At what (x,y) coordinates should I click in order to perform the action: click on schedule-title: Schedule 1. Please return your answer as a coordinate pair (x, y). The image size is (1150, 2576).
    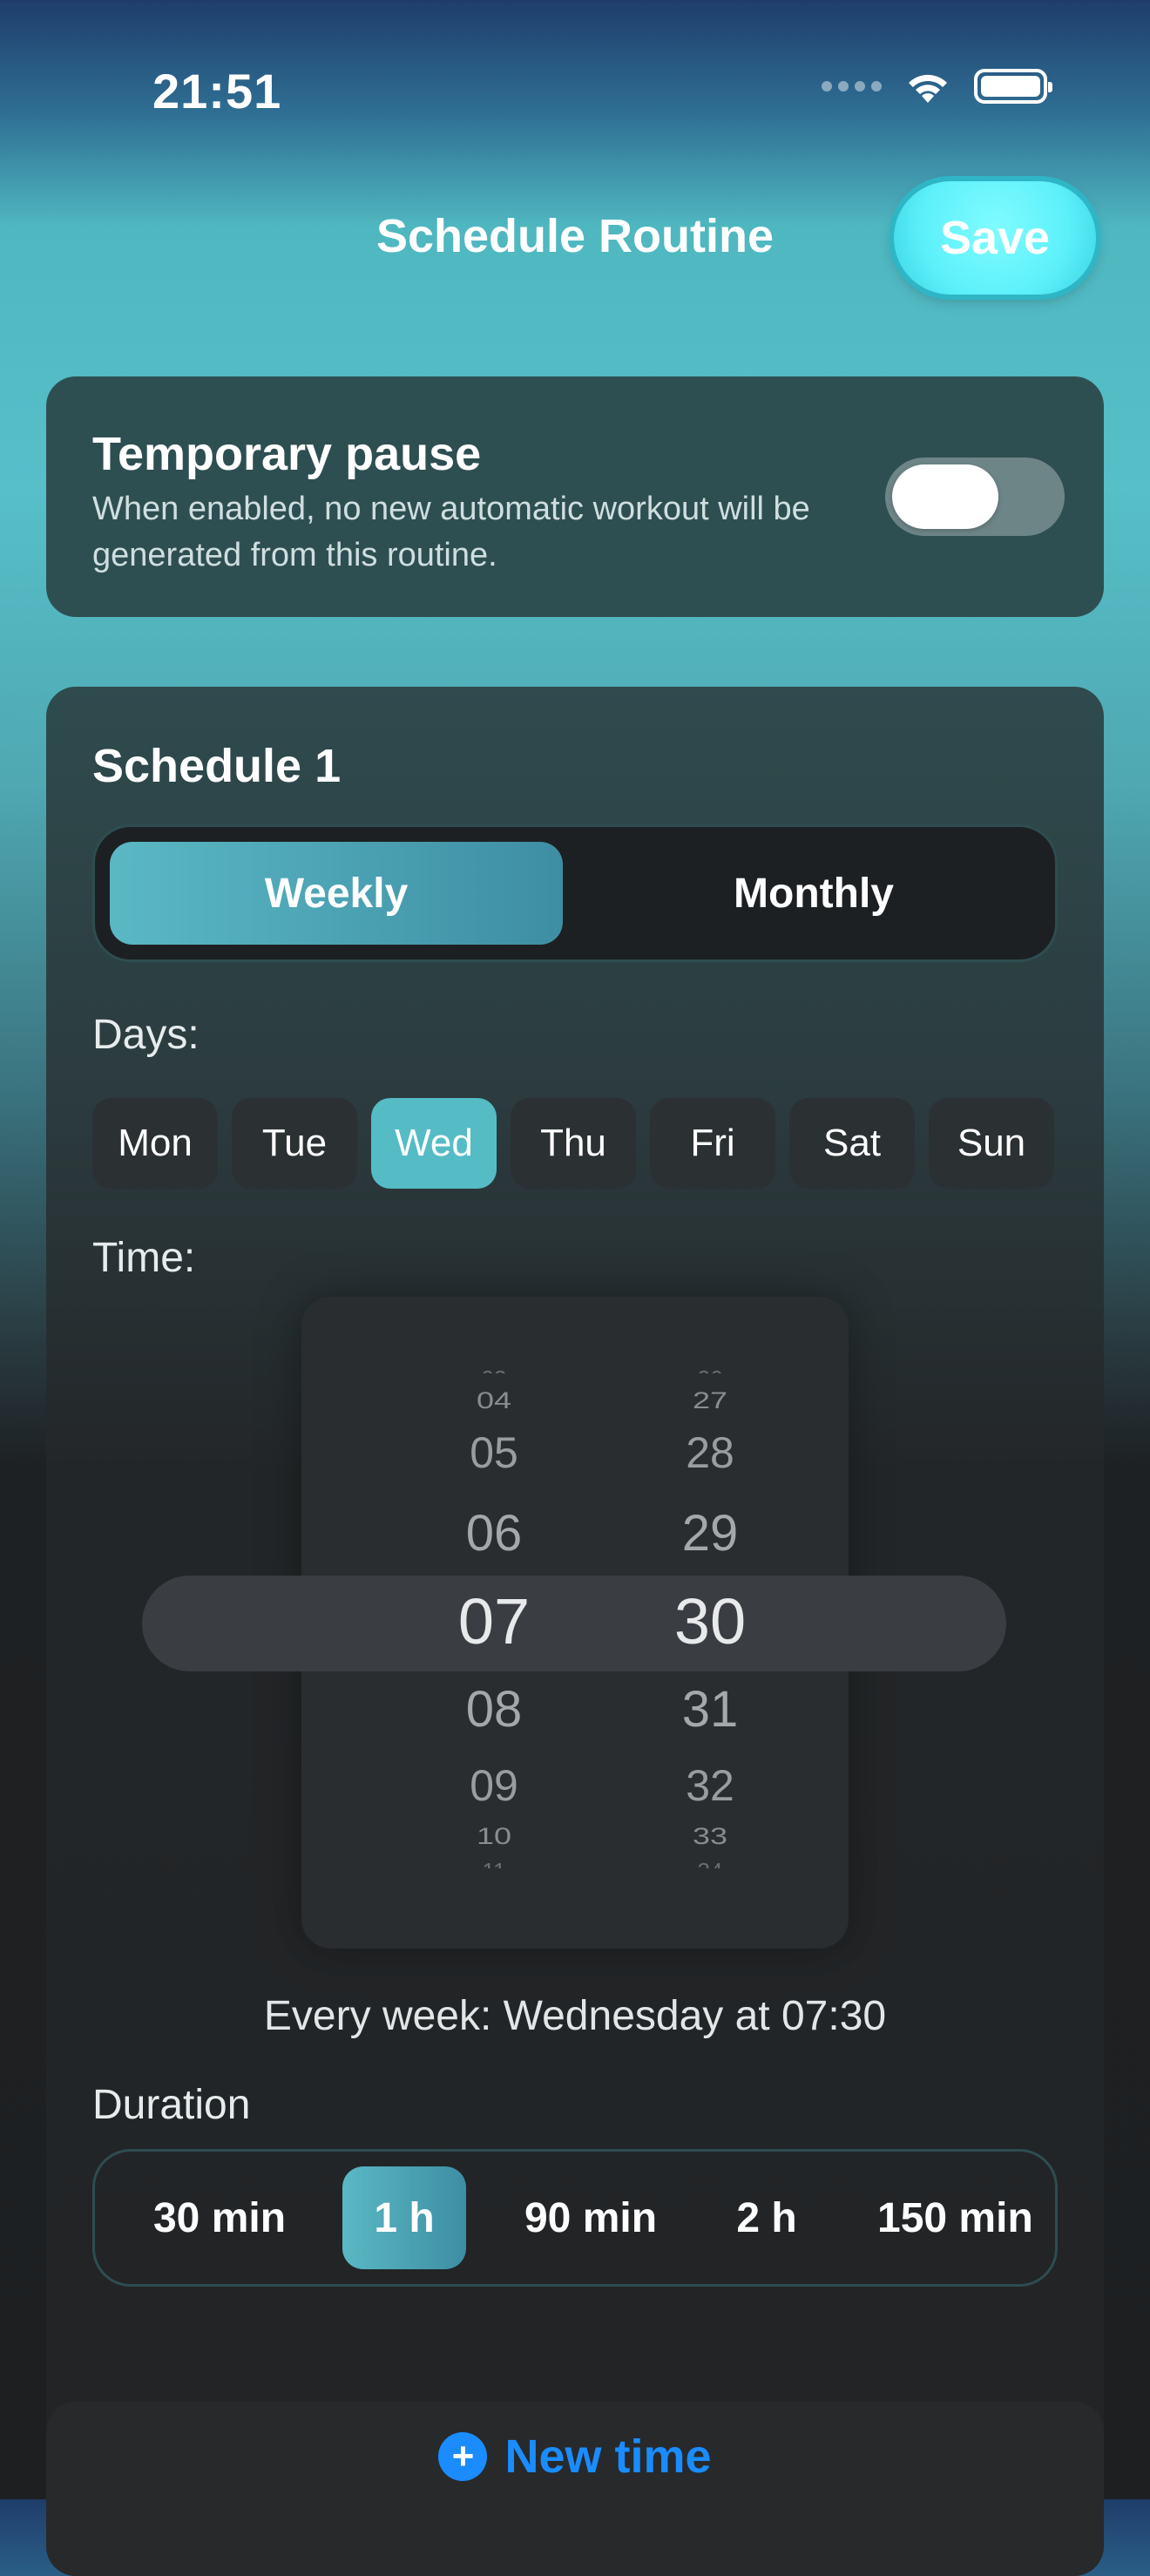
    Looking at the image, I should click on (217, 766).